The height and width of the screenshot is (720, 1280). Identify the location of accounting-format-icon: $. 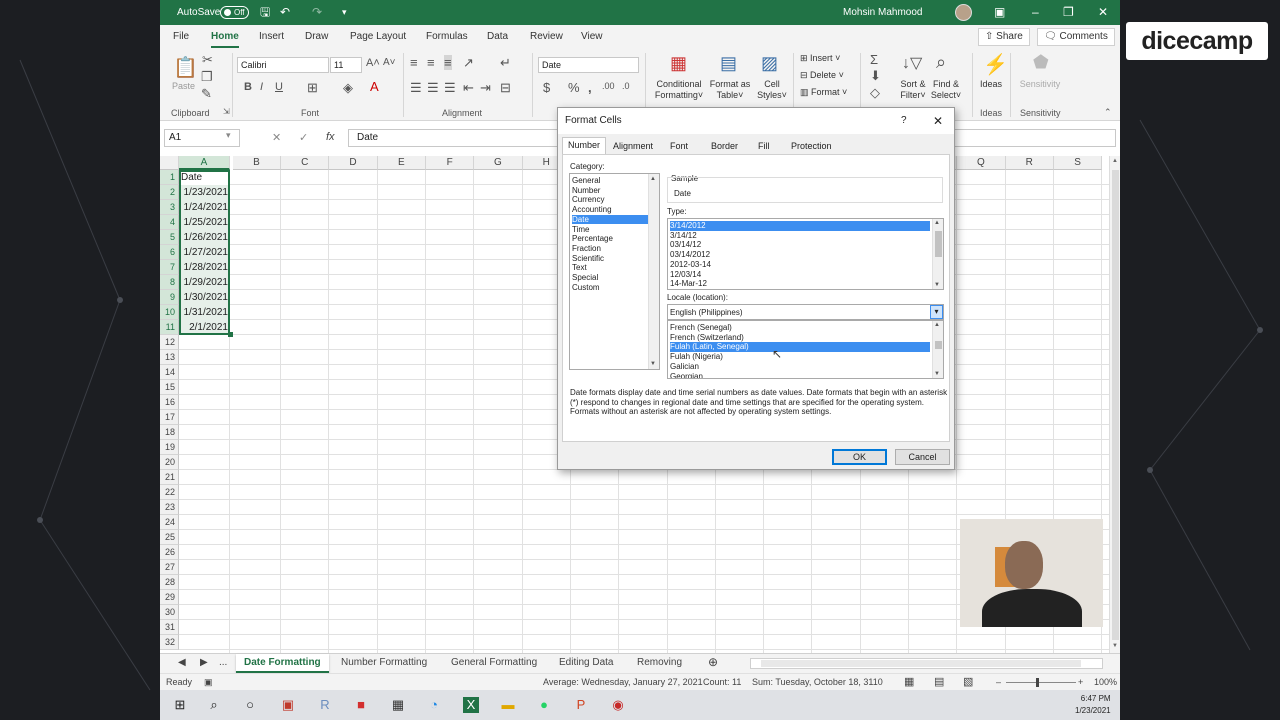
(546, 87).